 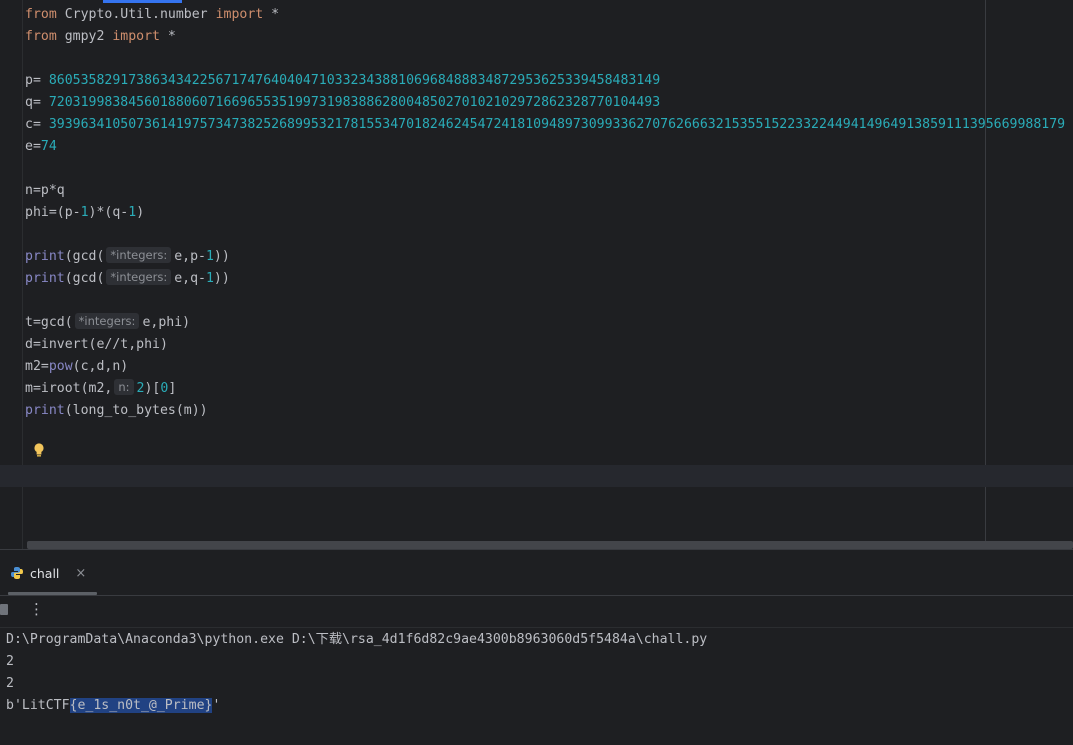 I want to click on run-toolbar-divider, so click(x=536, y=595).